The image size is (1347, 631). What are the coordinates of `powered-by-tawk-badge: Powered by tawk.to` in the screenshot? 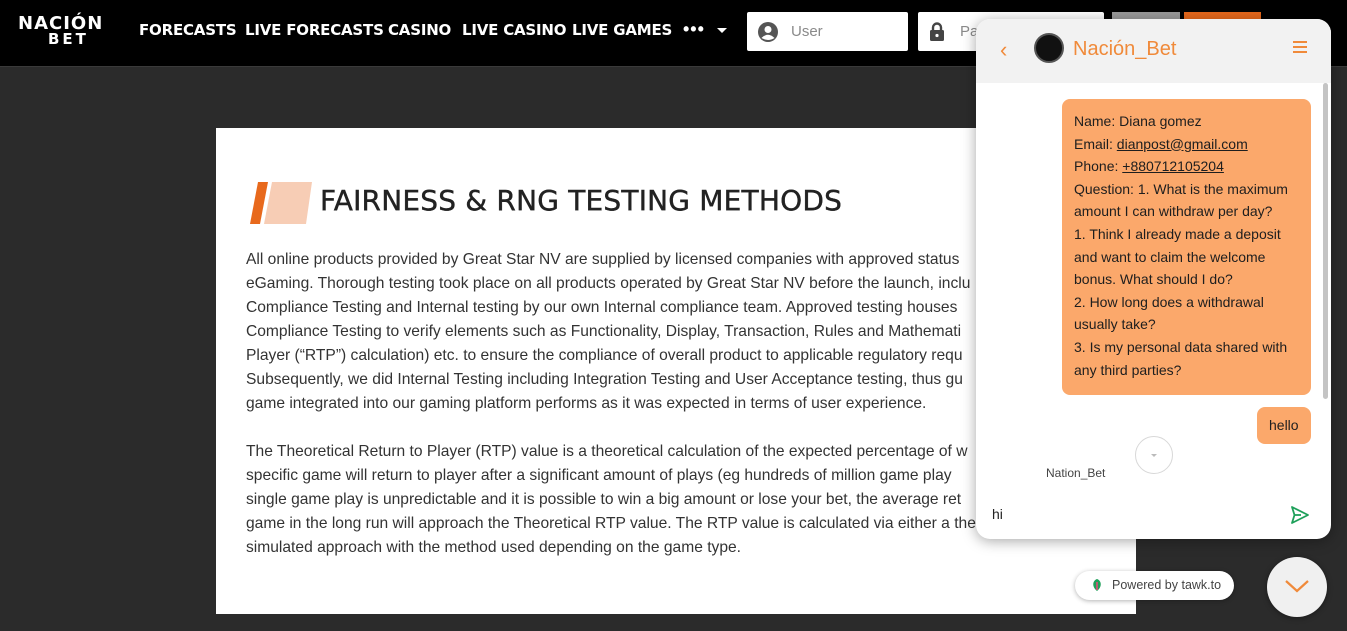 It's located at (1154, 585).